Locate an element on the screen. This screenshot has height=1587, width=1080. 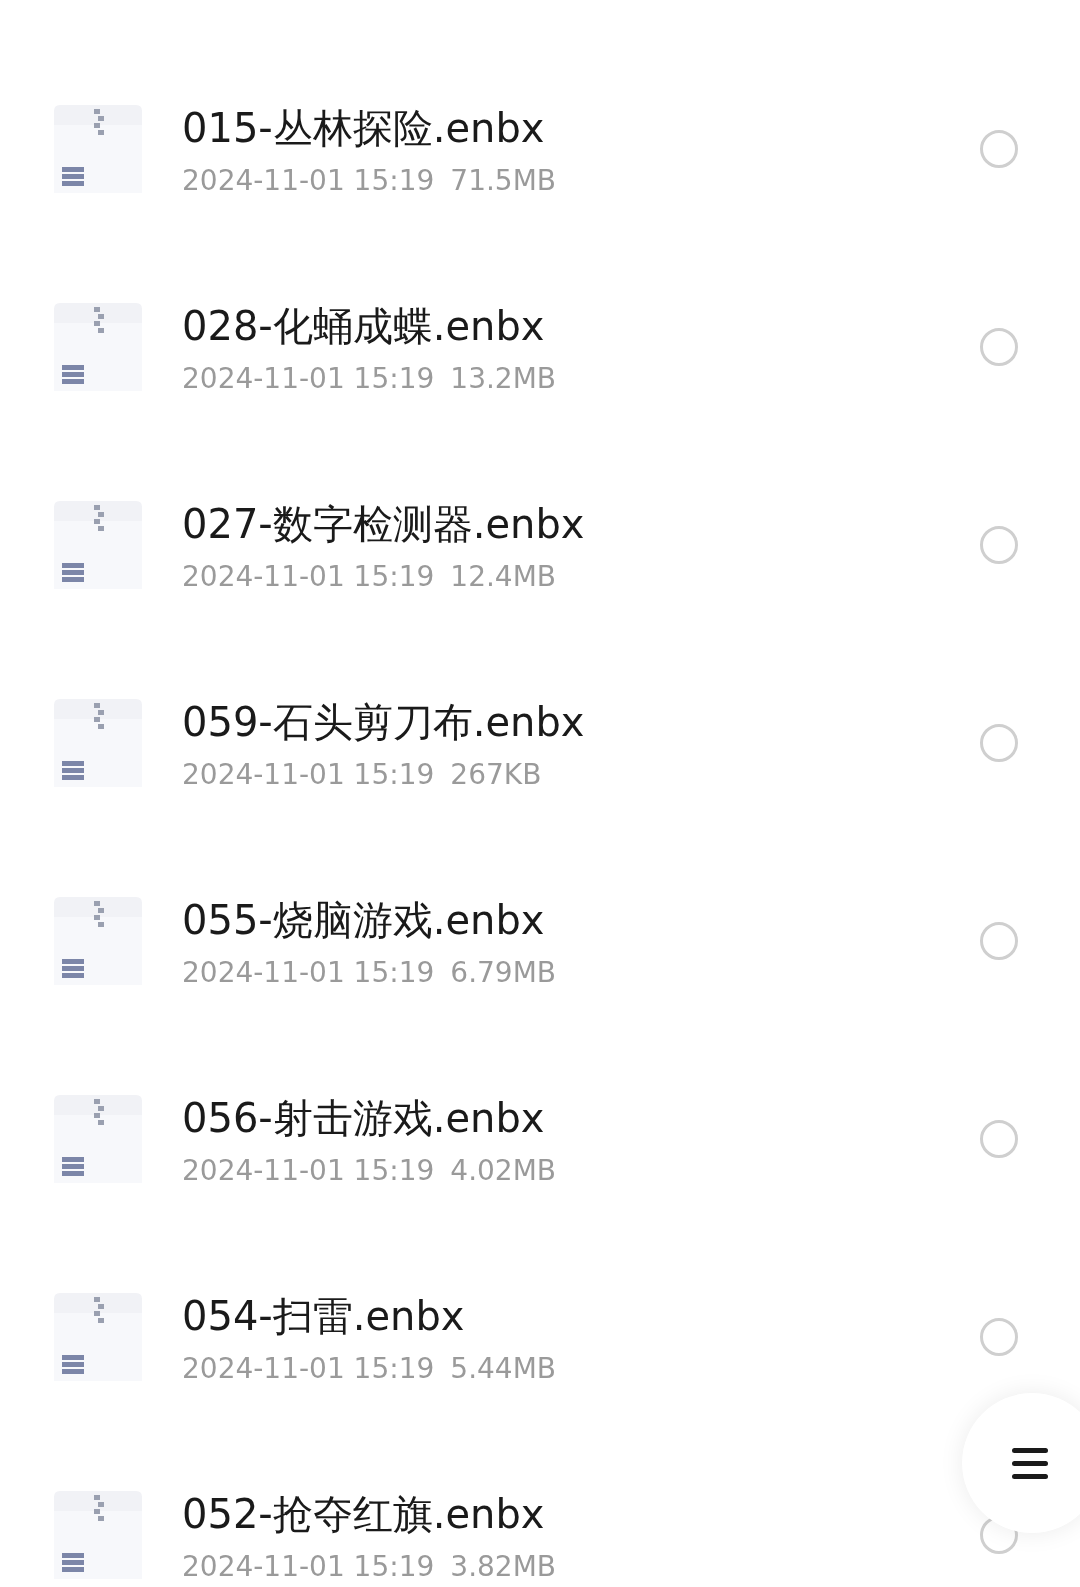
file-name: 059-石头剪刀布.enbx is located at coordinates (384, 722).